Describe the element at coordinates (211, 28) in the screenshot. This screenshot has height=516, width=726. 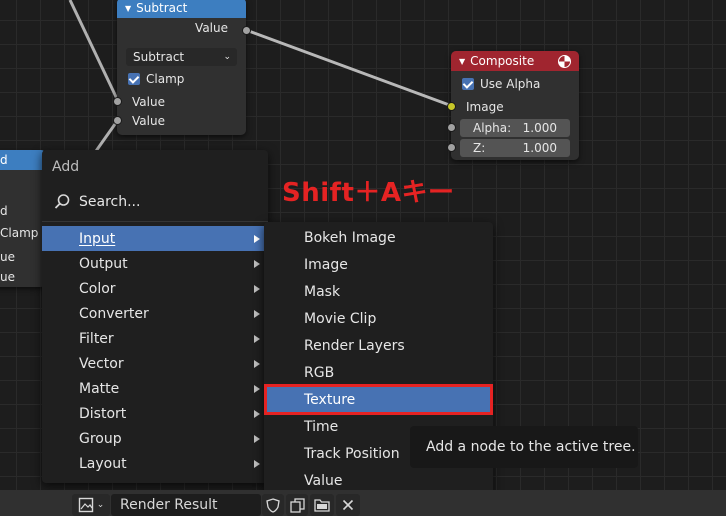
I see `subtract-output-label: Value` at that location.